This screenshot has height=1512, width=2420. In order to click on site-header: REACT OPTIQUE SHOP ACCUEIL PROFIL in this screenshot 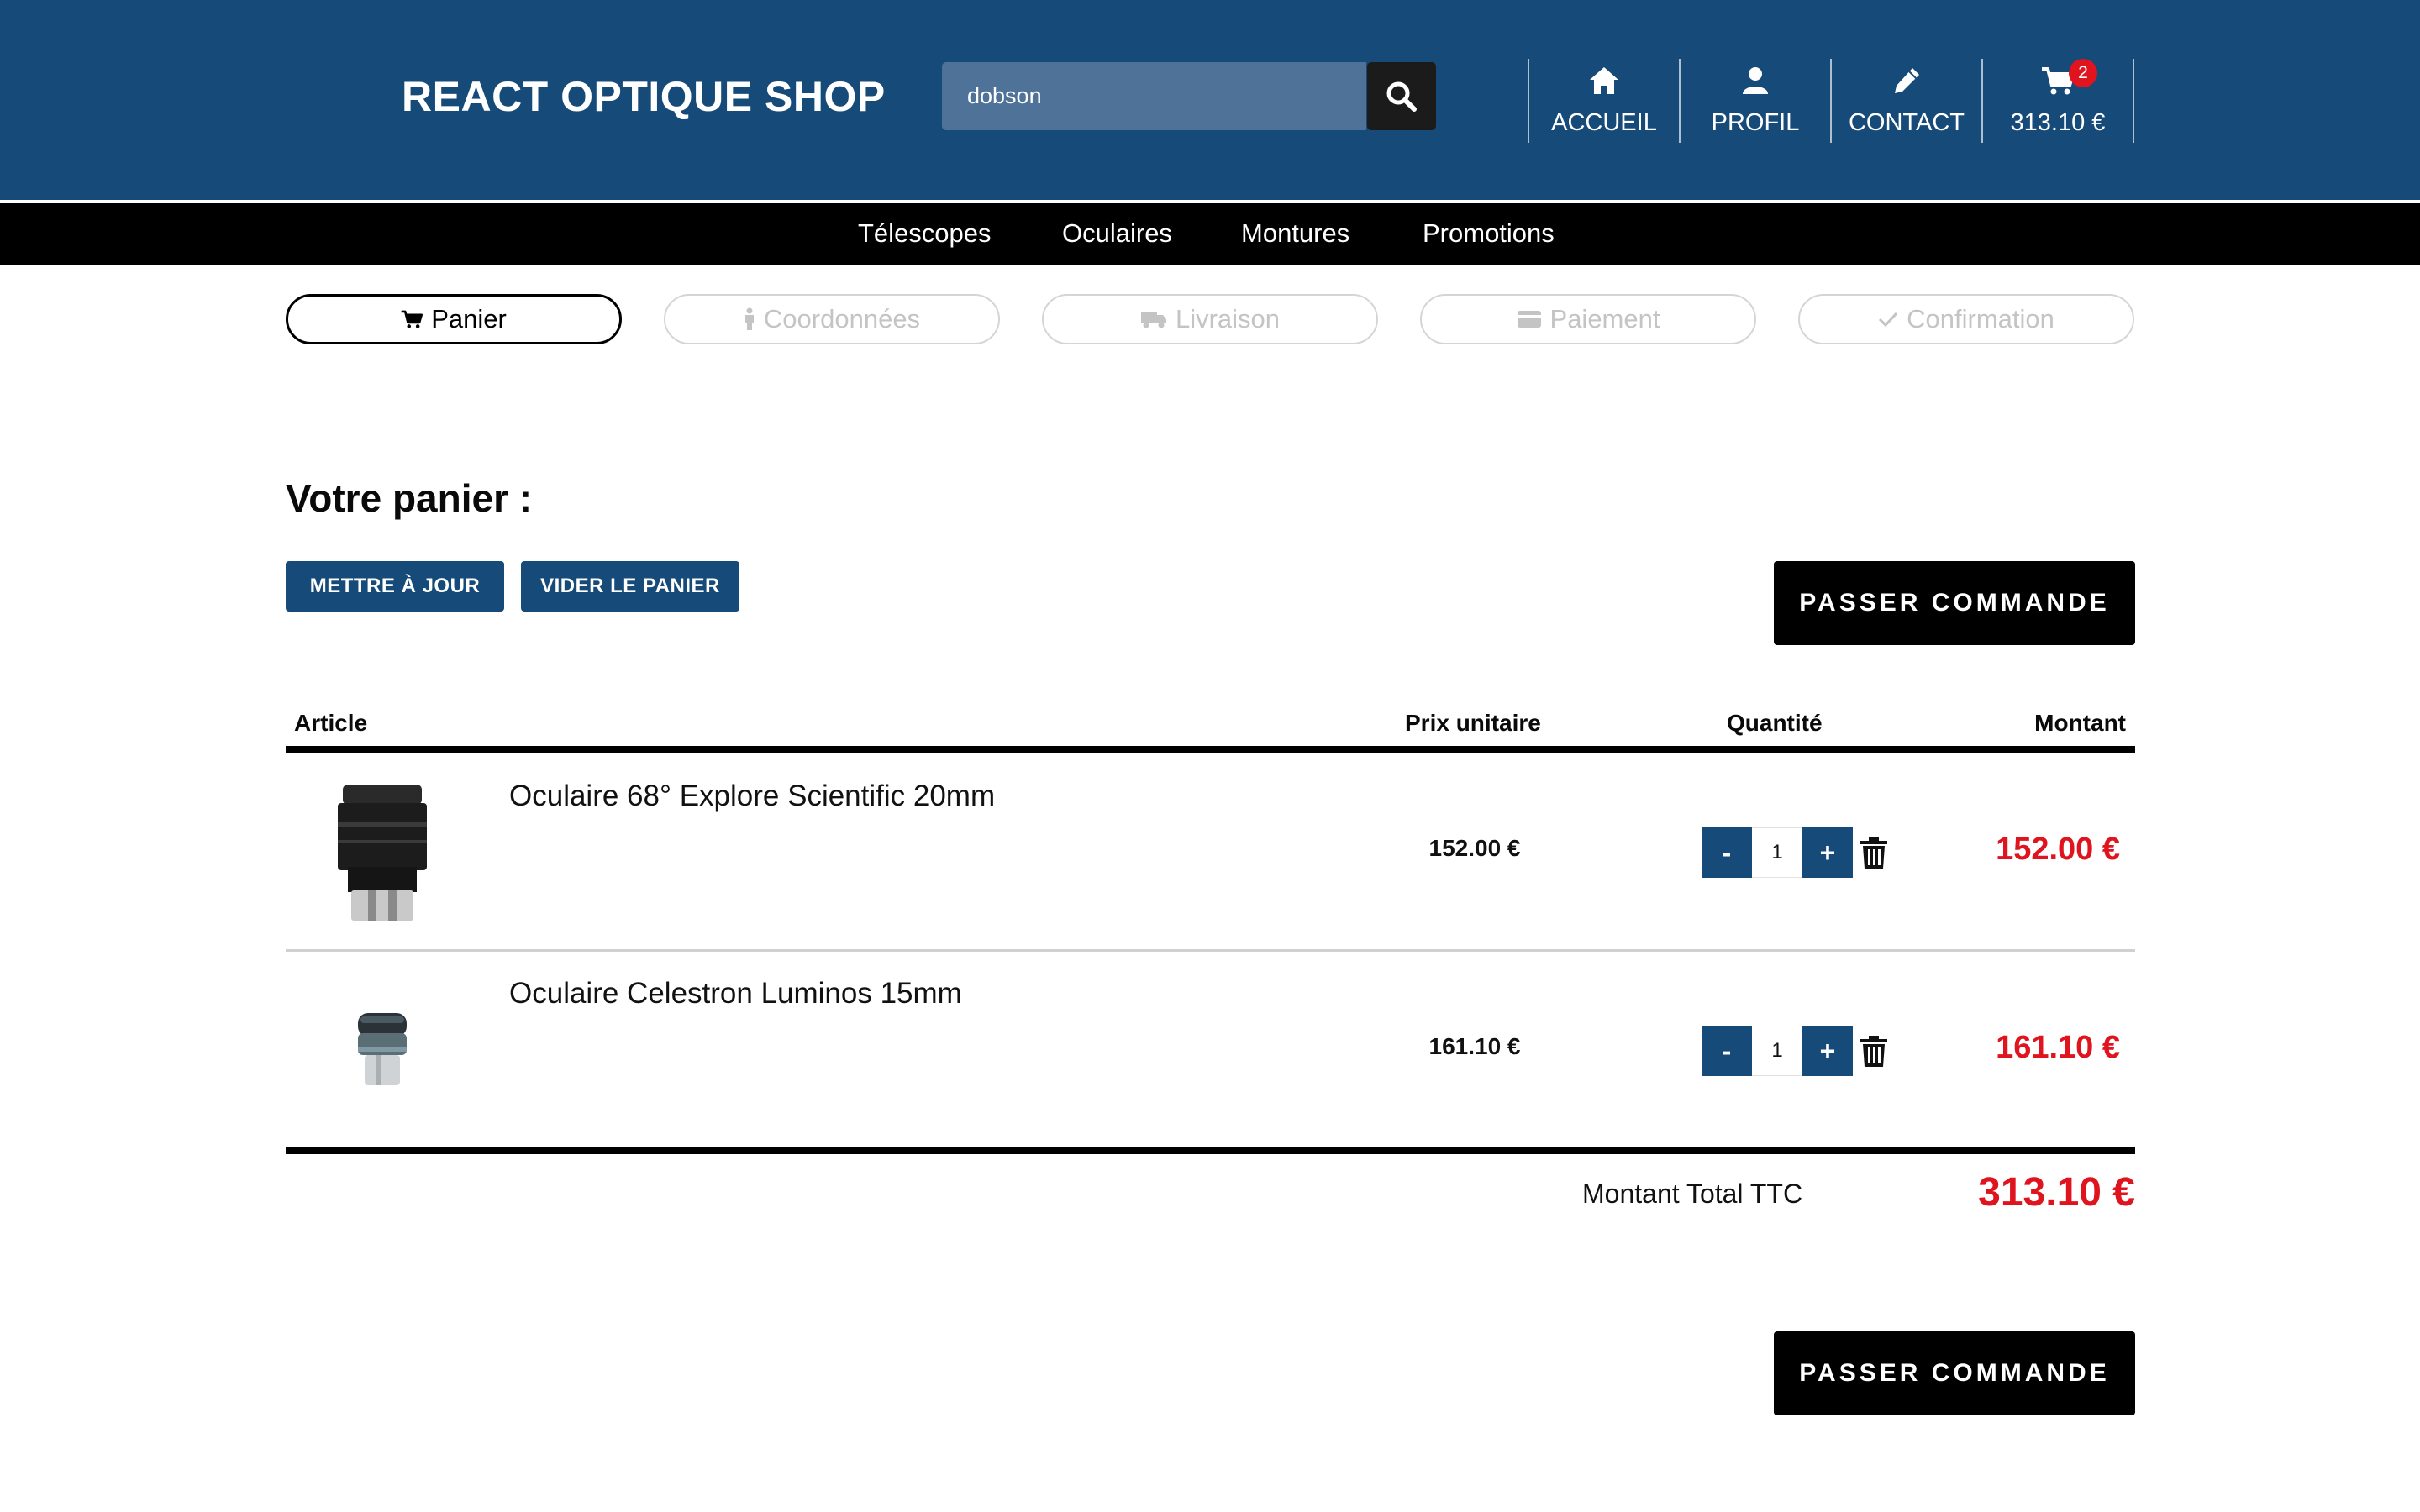, I will do `click(1210, 100)`.